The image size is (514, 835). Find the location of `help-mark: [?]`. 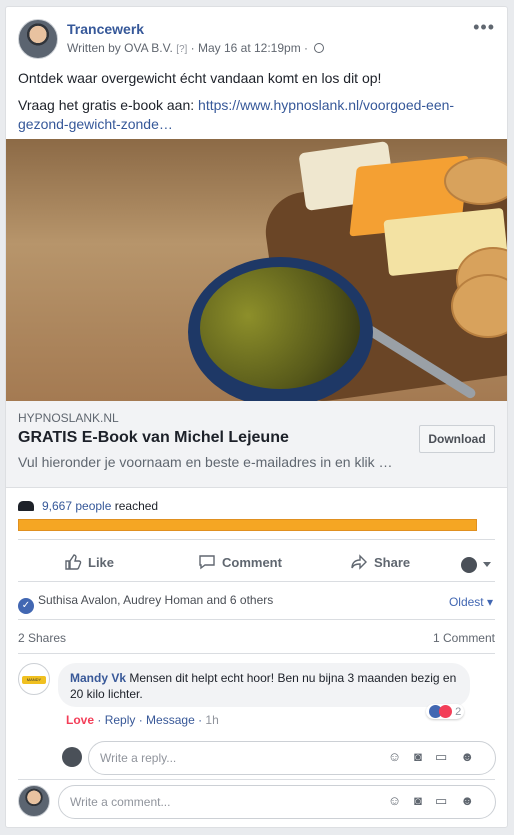

help-mark: [?] is located at coordinates (181, 49).